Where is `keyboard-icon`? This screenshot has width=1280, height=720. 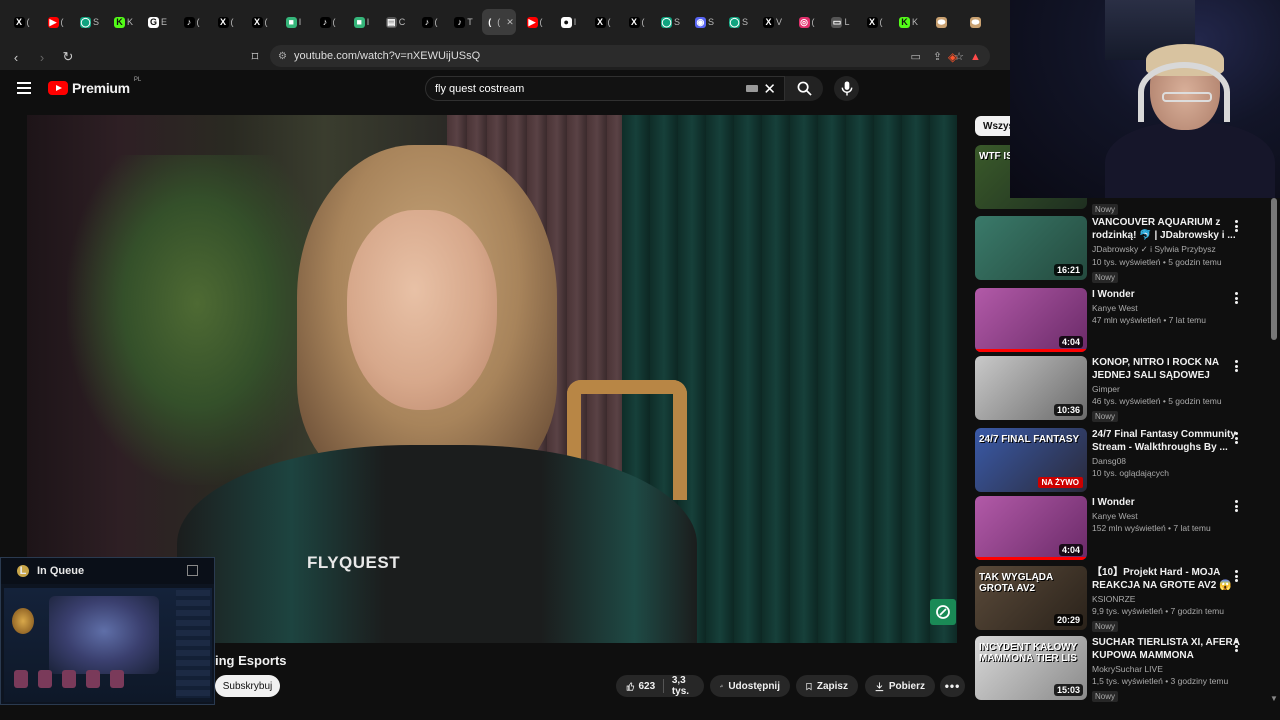 keyboard-icon is located at coordinates (752, 88).